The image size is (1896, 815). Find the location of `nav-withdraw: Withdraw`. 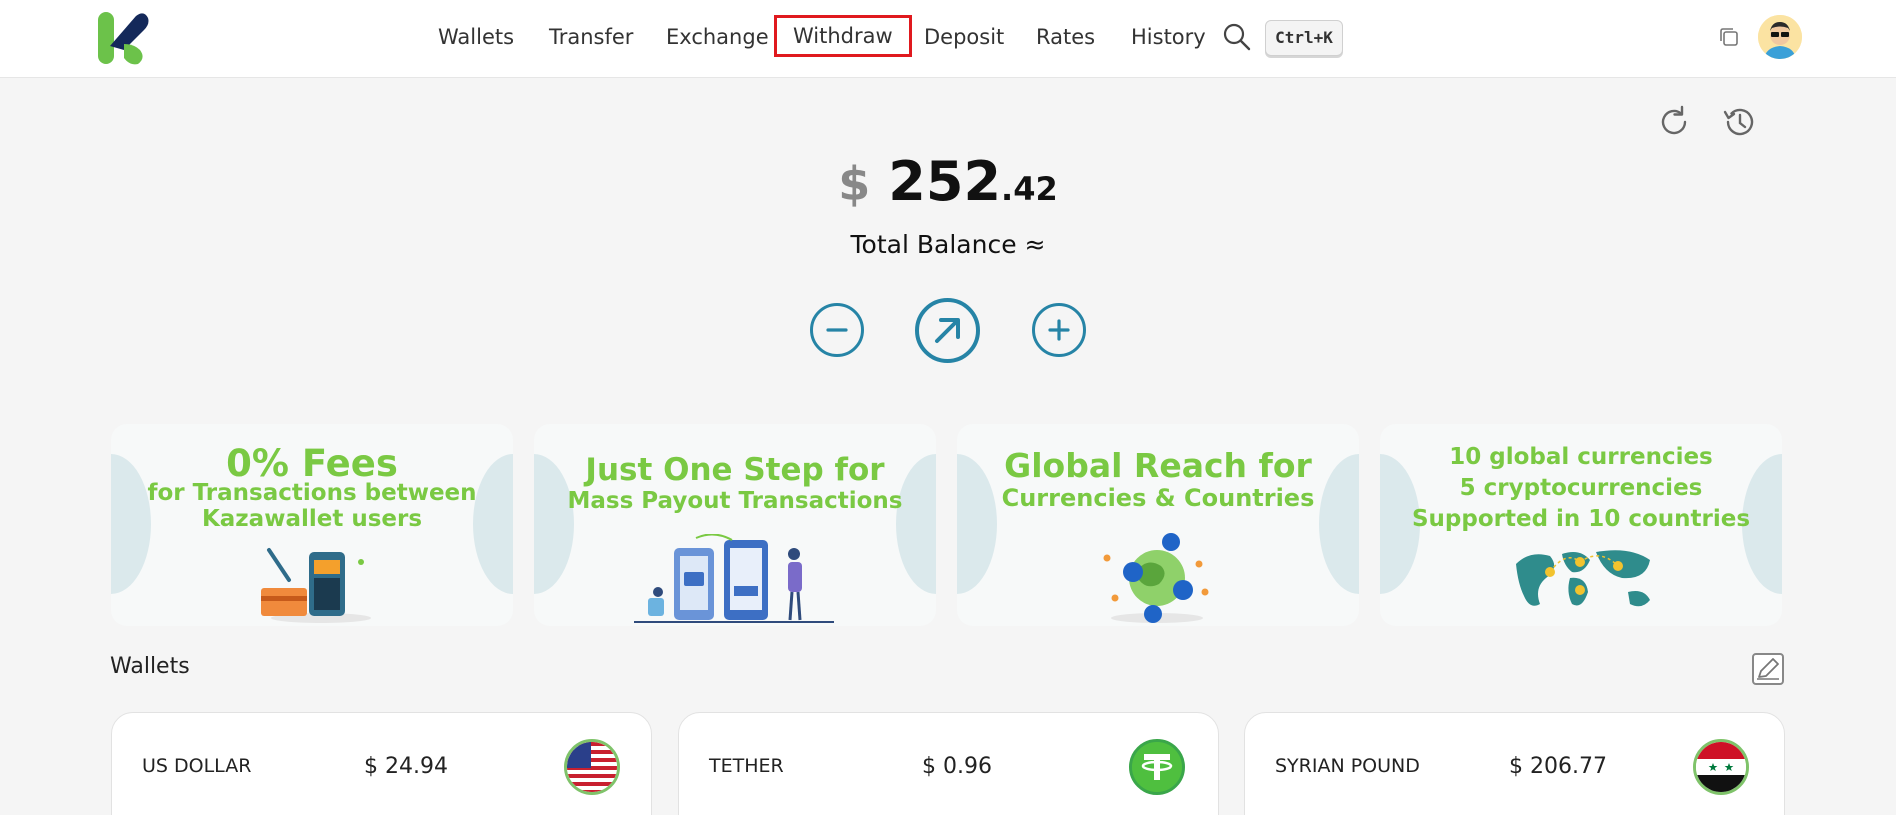

nav-withdraw: Withdraw is located at coordinates (843, 36).